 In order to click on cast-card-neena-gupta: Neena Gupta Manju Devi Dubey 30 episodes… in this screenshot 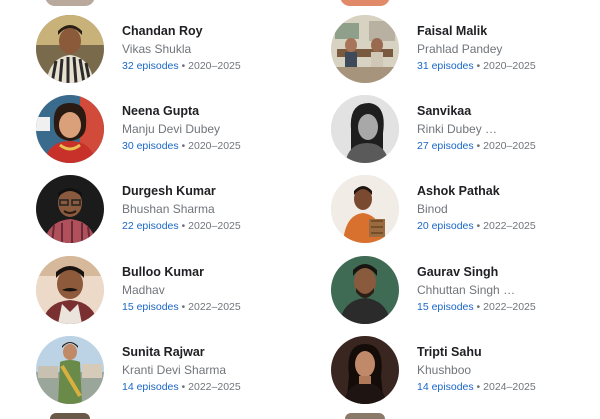, I will do `click(171, 133)`.